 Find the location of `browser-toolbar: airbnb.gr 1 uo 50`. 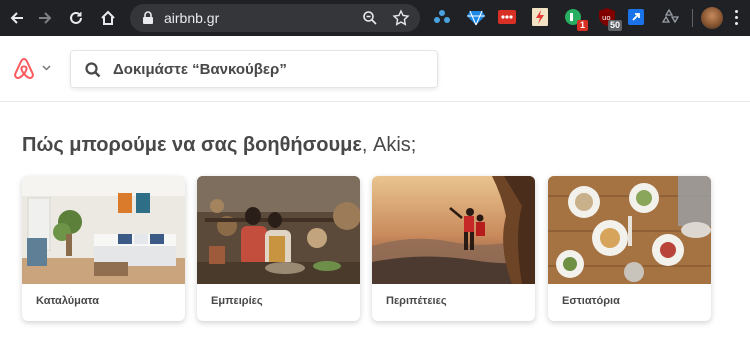

browser-toolbar: airbnb.gr 1 uo 50 is located at coordinates (375, 18).